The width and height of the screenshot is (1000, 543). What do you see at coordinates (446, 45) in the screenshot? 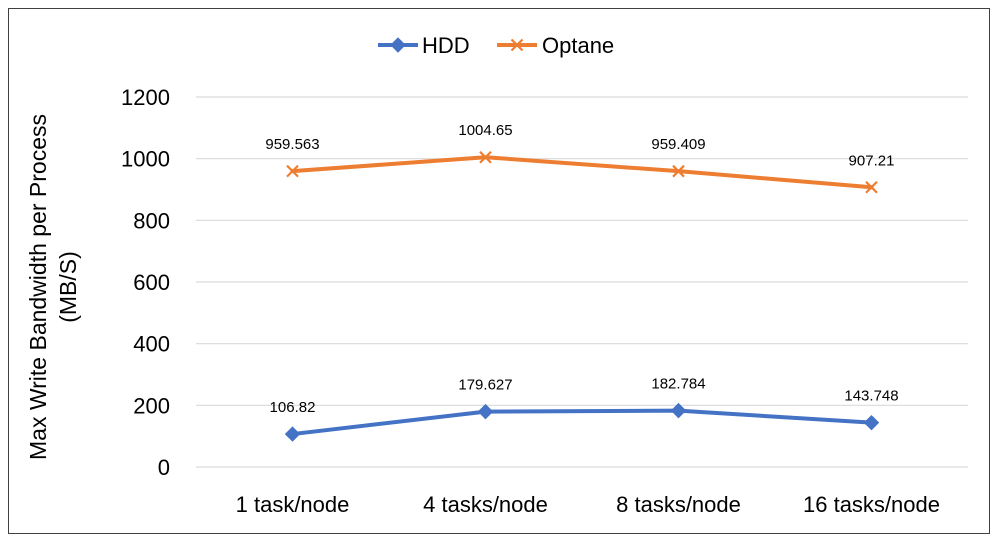
I see `legend-label: HDD` at bounding box center [446, 45].